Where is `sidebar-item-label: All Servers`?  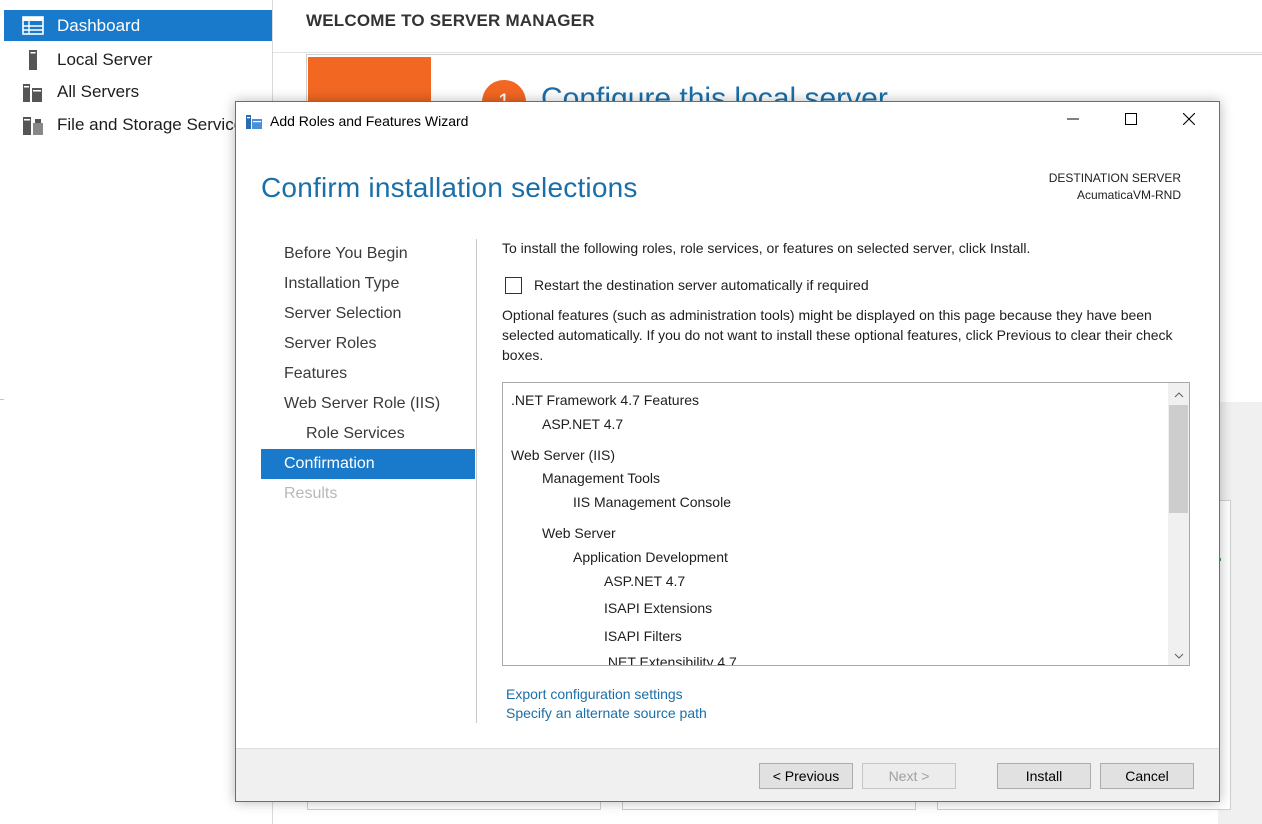 sidebar-item-label: All Servers is located at coordinates (98, 91).